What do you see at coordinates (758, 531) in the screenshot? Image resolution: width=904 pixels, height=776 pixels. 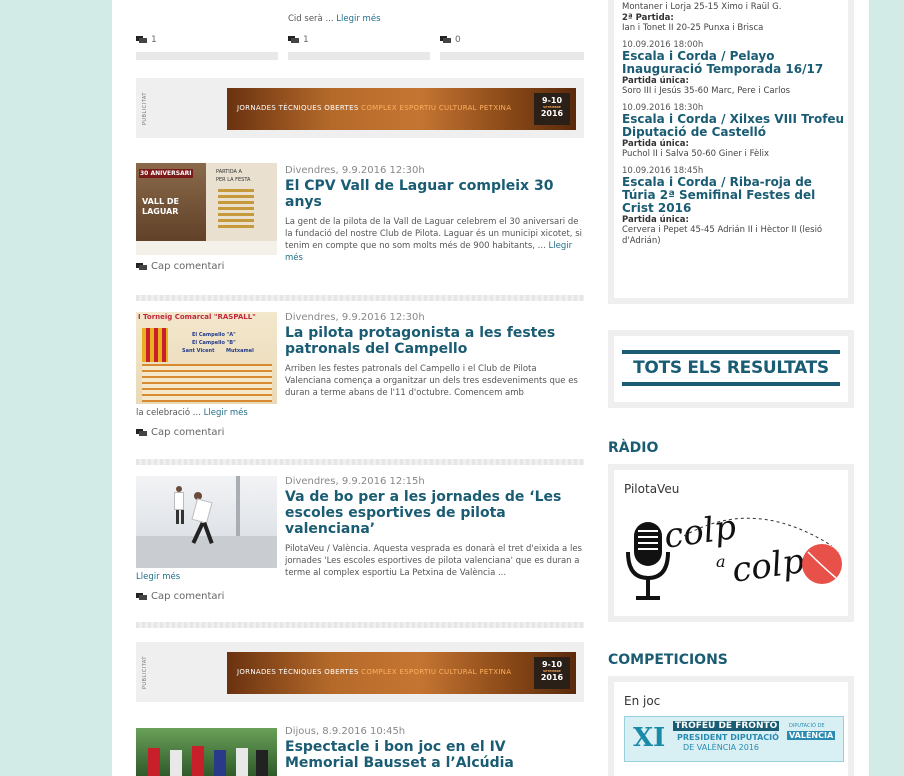 I see `dashed-arc` at bounding box center [758, 531].